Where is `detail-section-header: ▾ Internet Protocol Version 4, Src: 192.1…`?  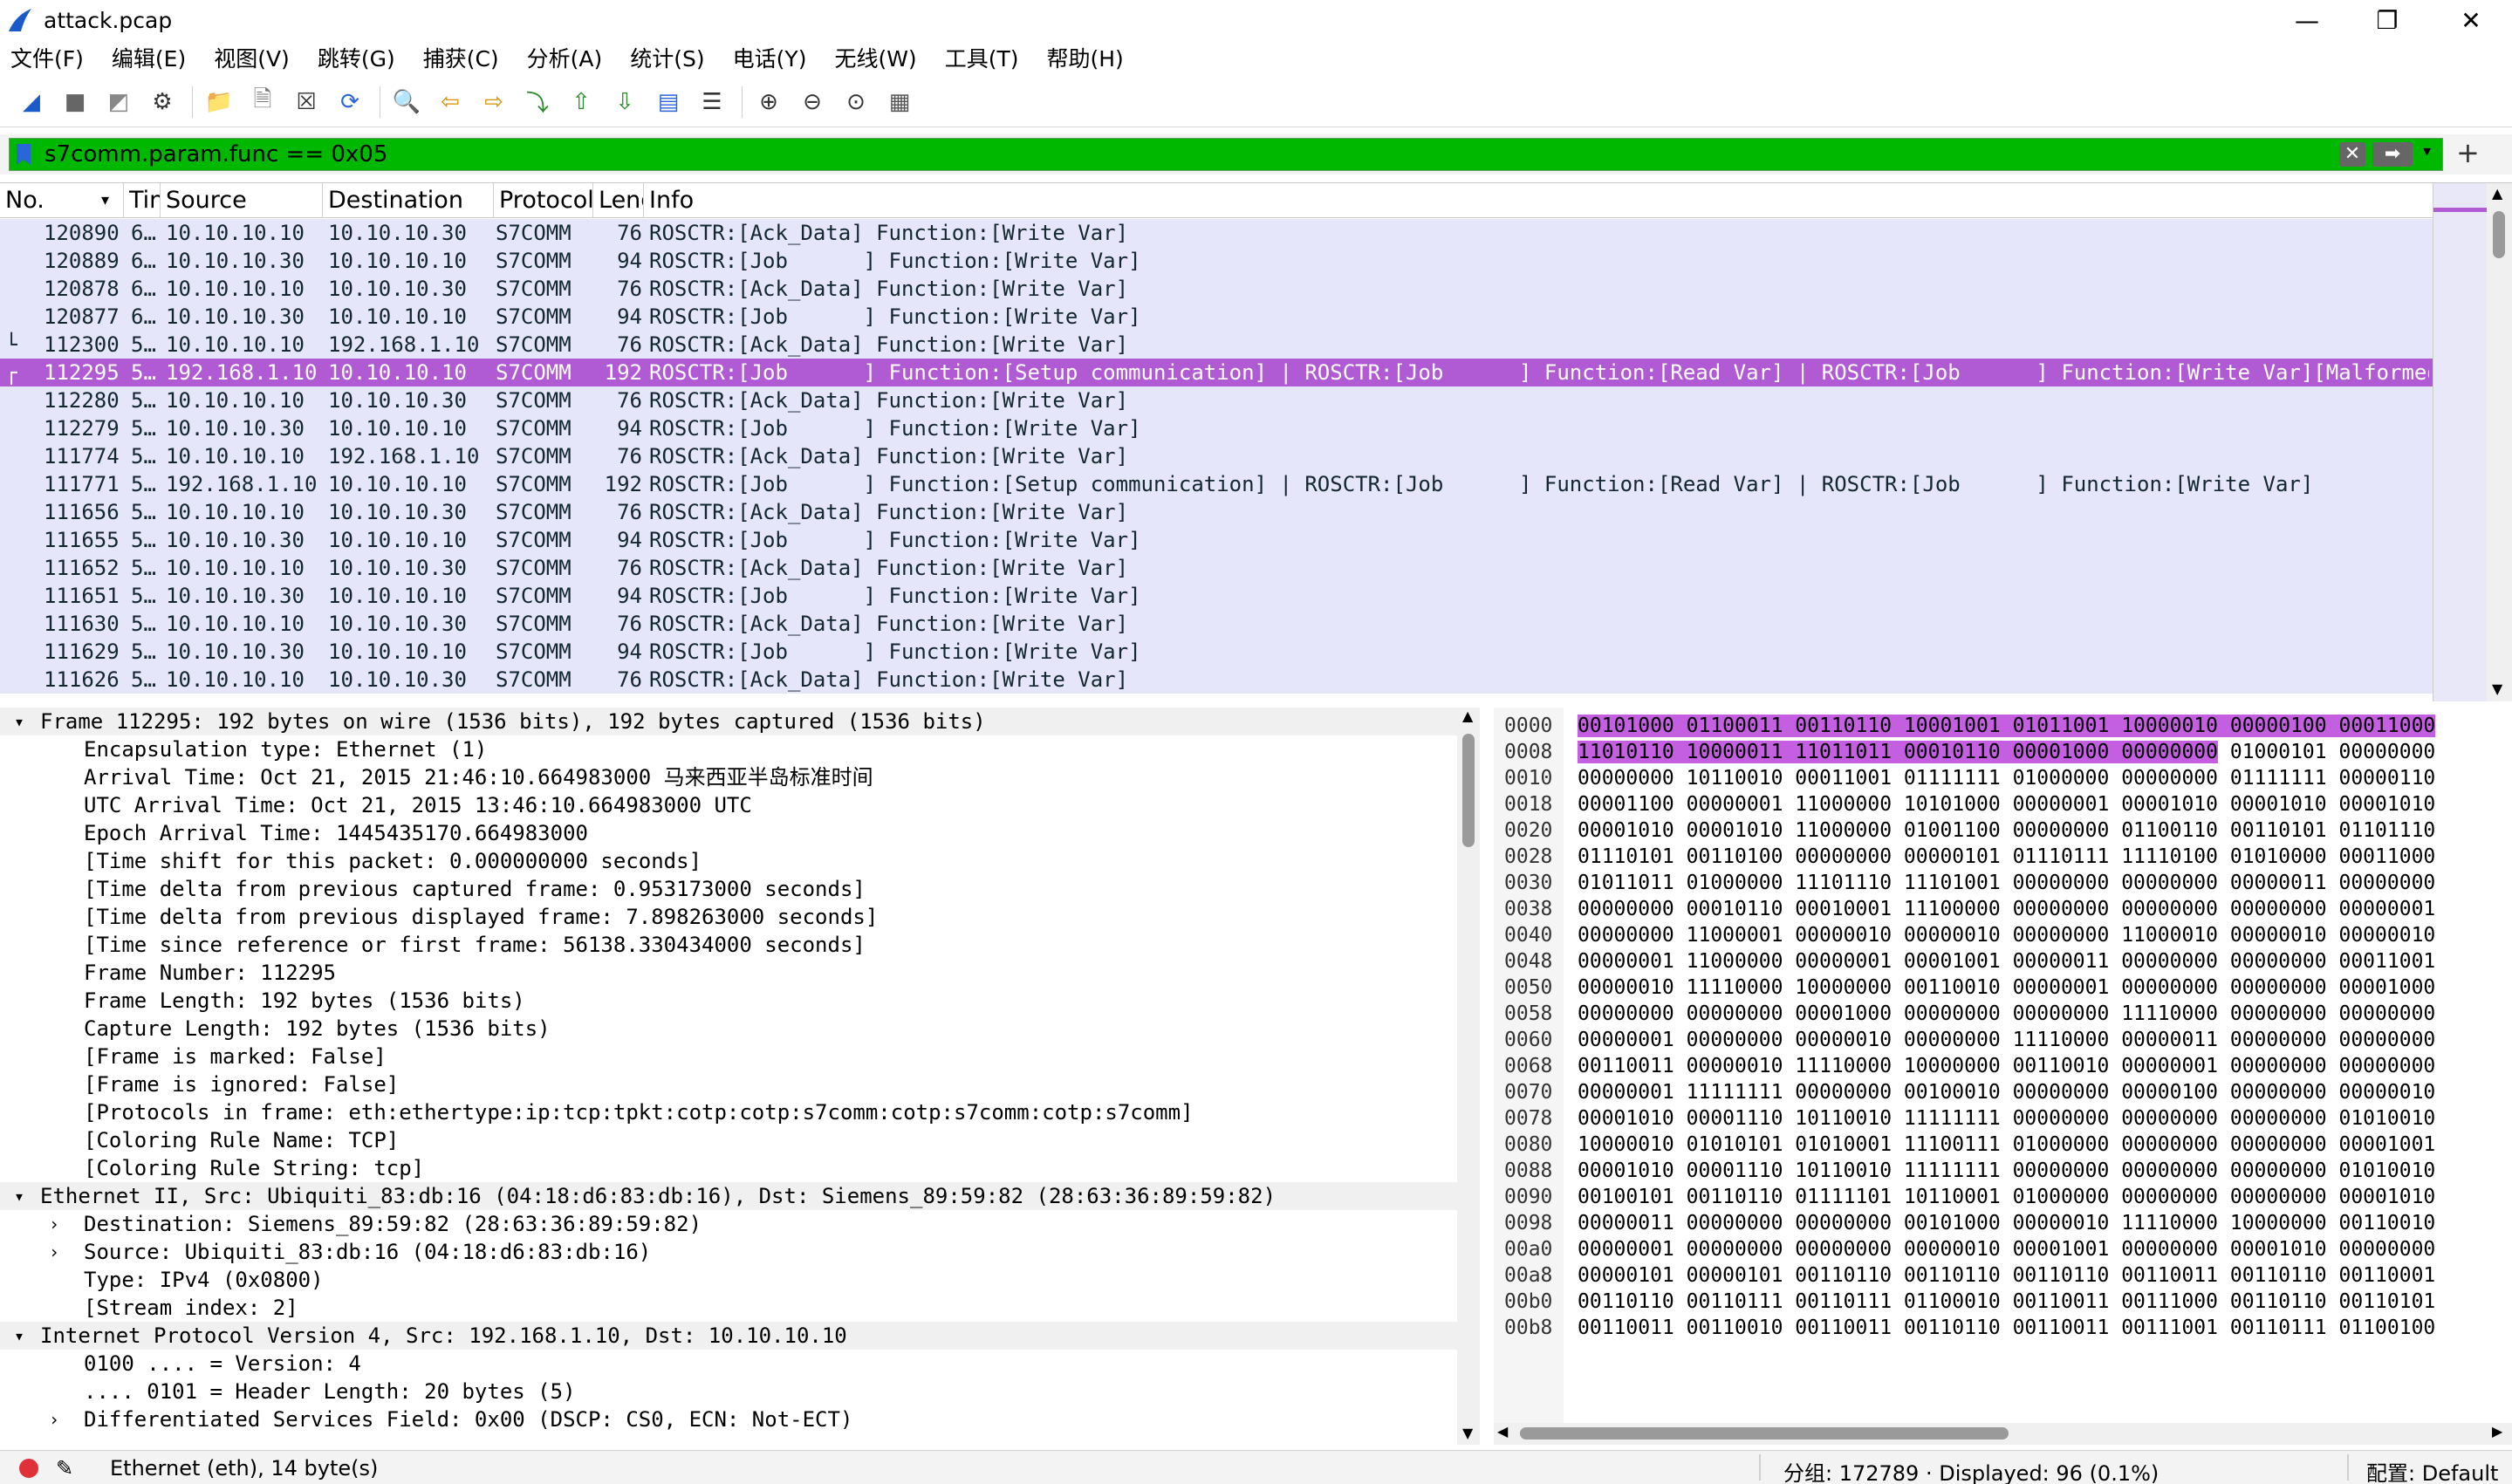 detail-section-header: ▾ Internet Protocol Version 4, Src: 192.1… is located at coordinates (728, 1336).